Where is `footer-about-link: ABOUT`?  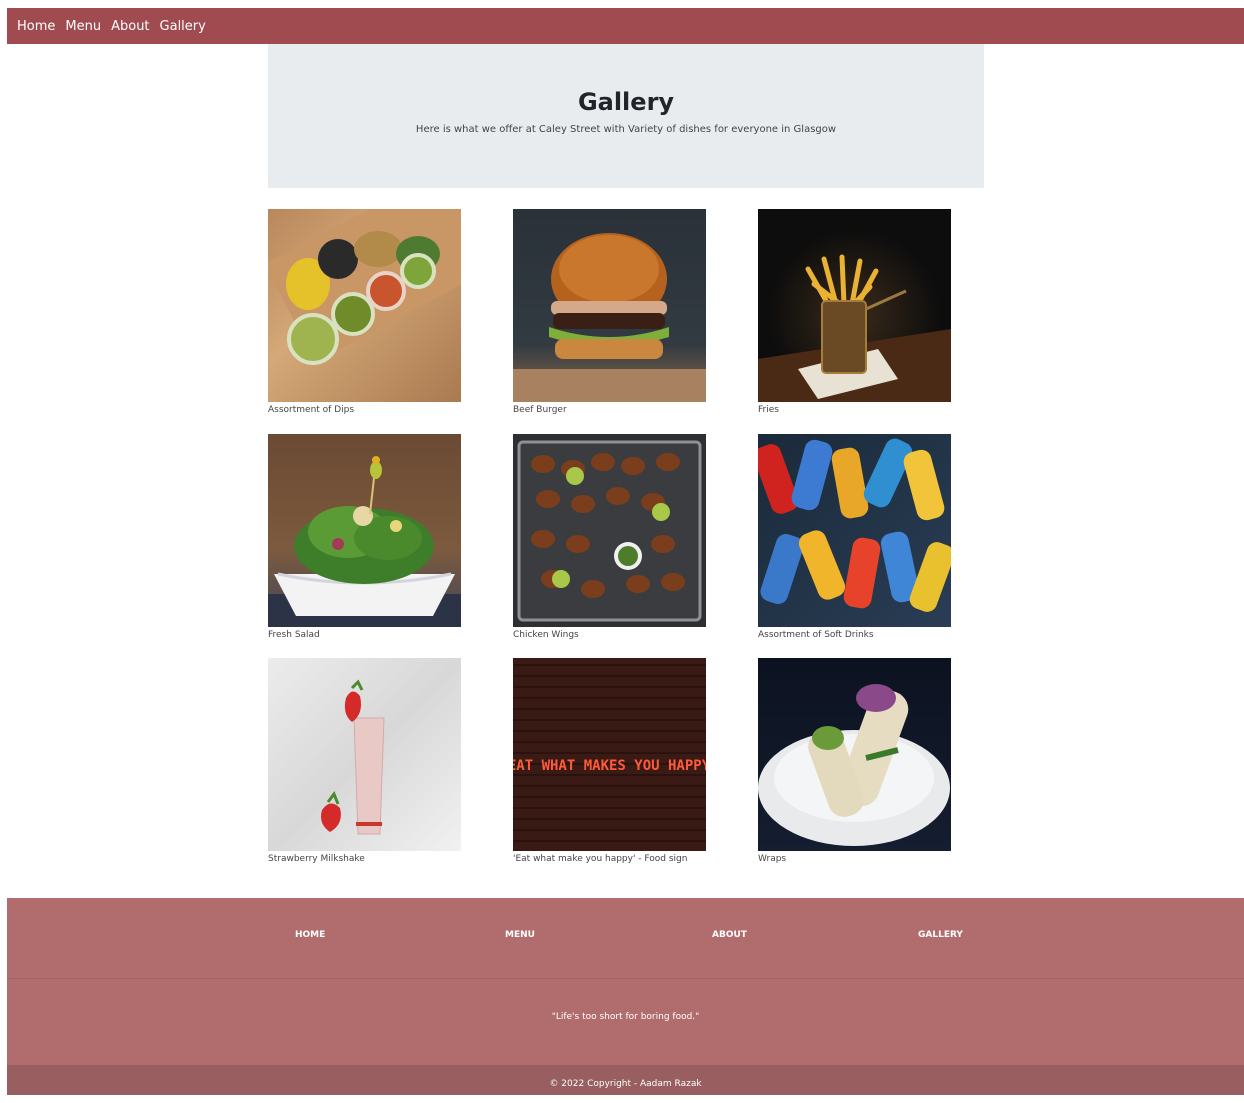
footer-about-link: ABOUT is located at coordinates (729, 935).